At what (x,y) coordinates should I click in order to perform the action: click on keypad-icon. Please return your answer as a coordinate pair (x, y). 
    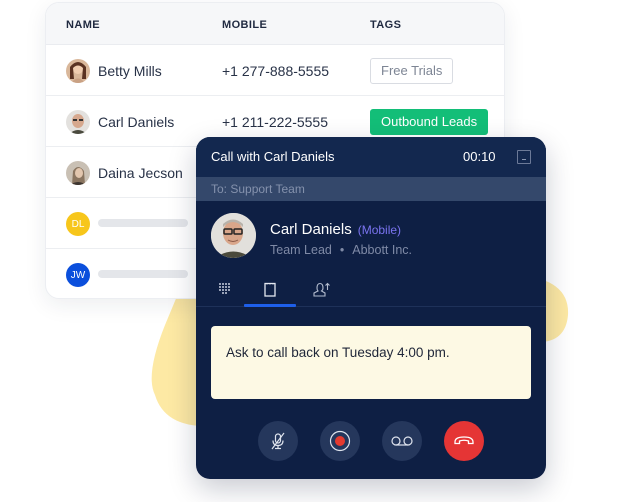
    Looking at the image, I should click on (224, 288).